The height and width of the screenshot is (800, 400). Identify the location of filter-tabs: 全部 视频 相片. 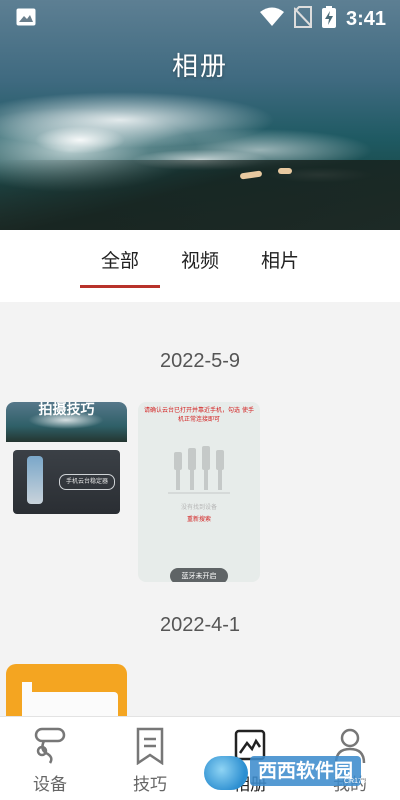
(200, 266).